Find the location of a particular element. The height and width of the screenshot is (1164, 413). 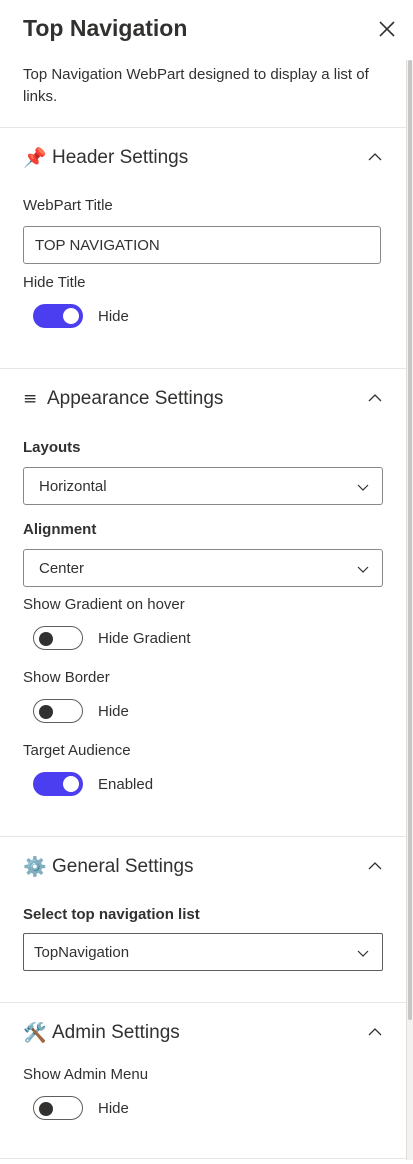

admin-menu-label: Show Admin Menu is located at coordinates (86, 1074).